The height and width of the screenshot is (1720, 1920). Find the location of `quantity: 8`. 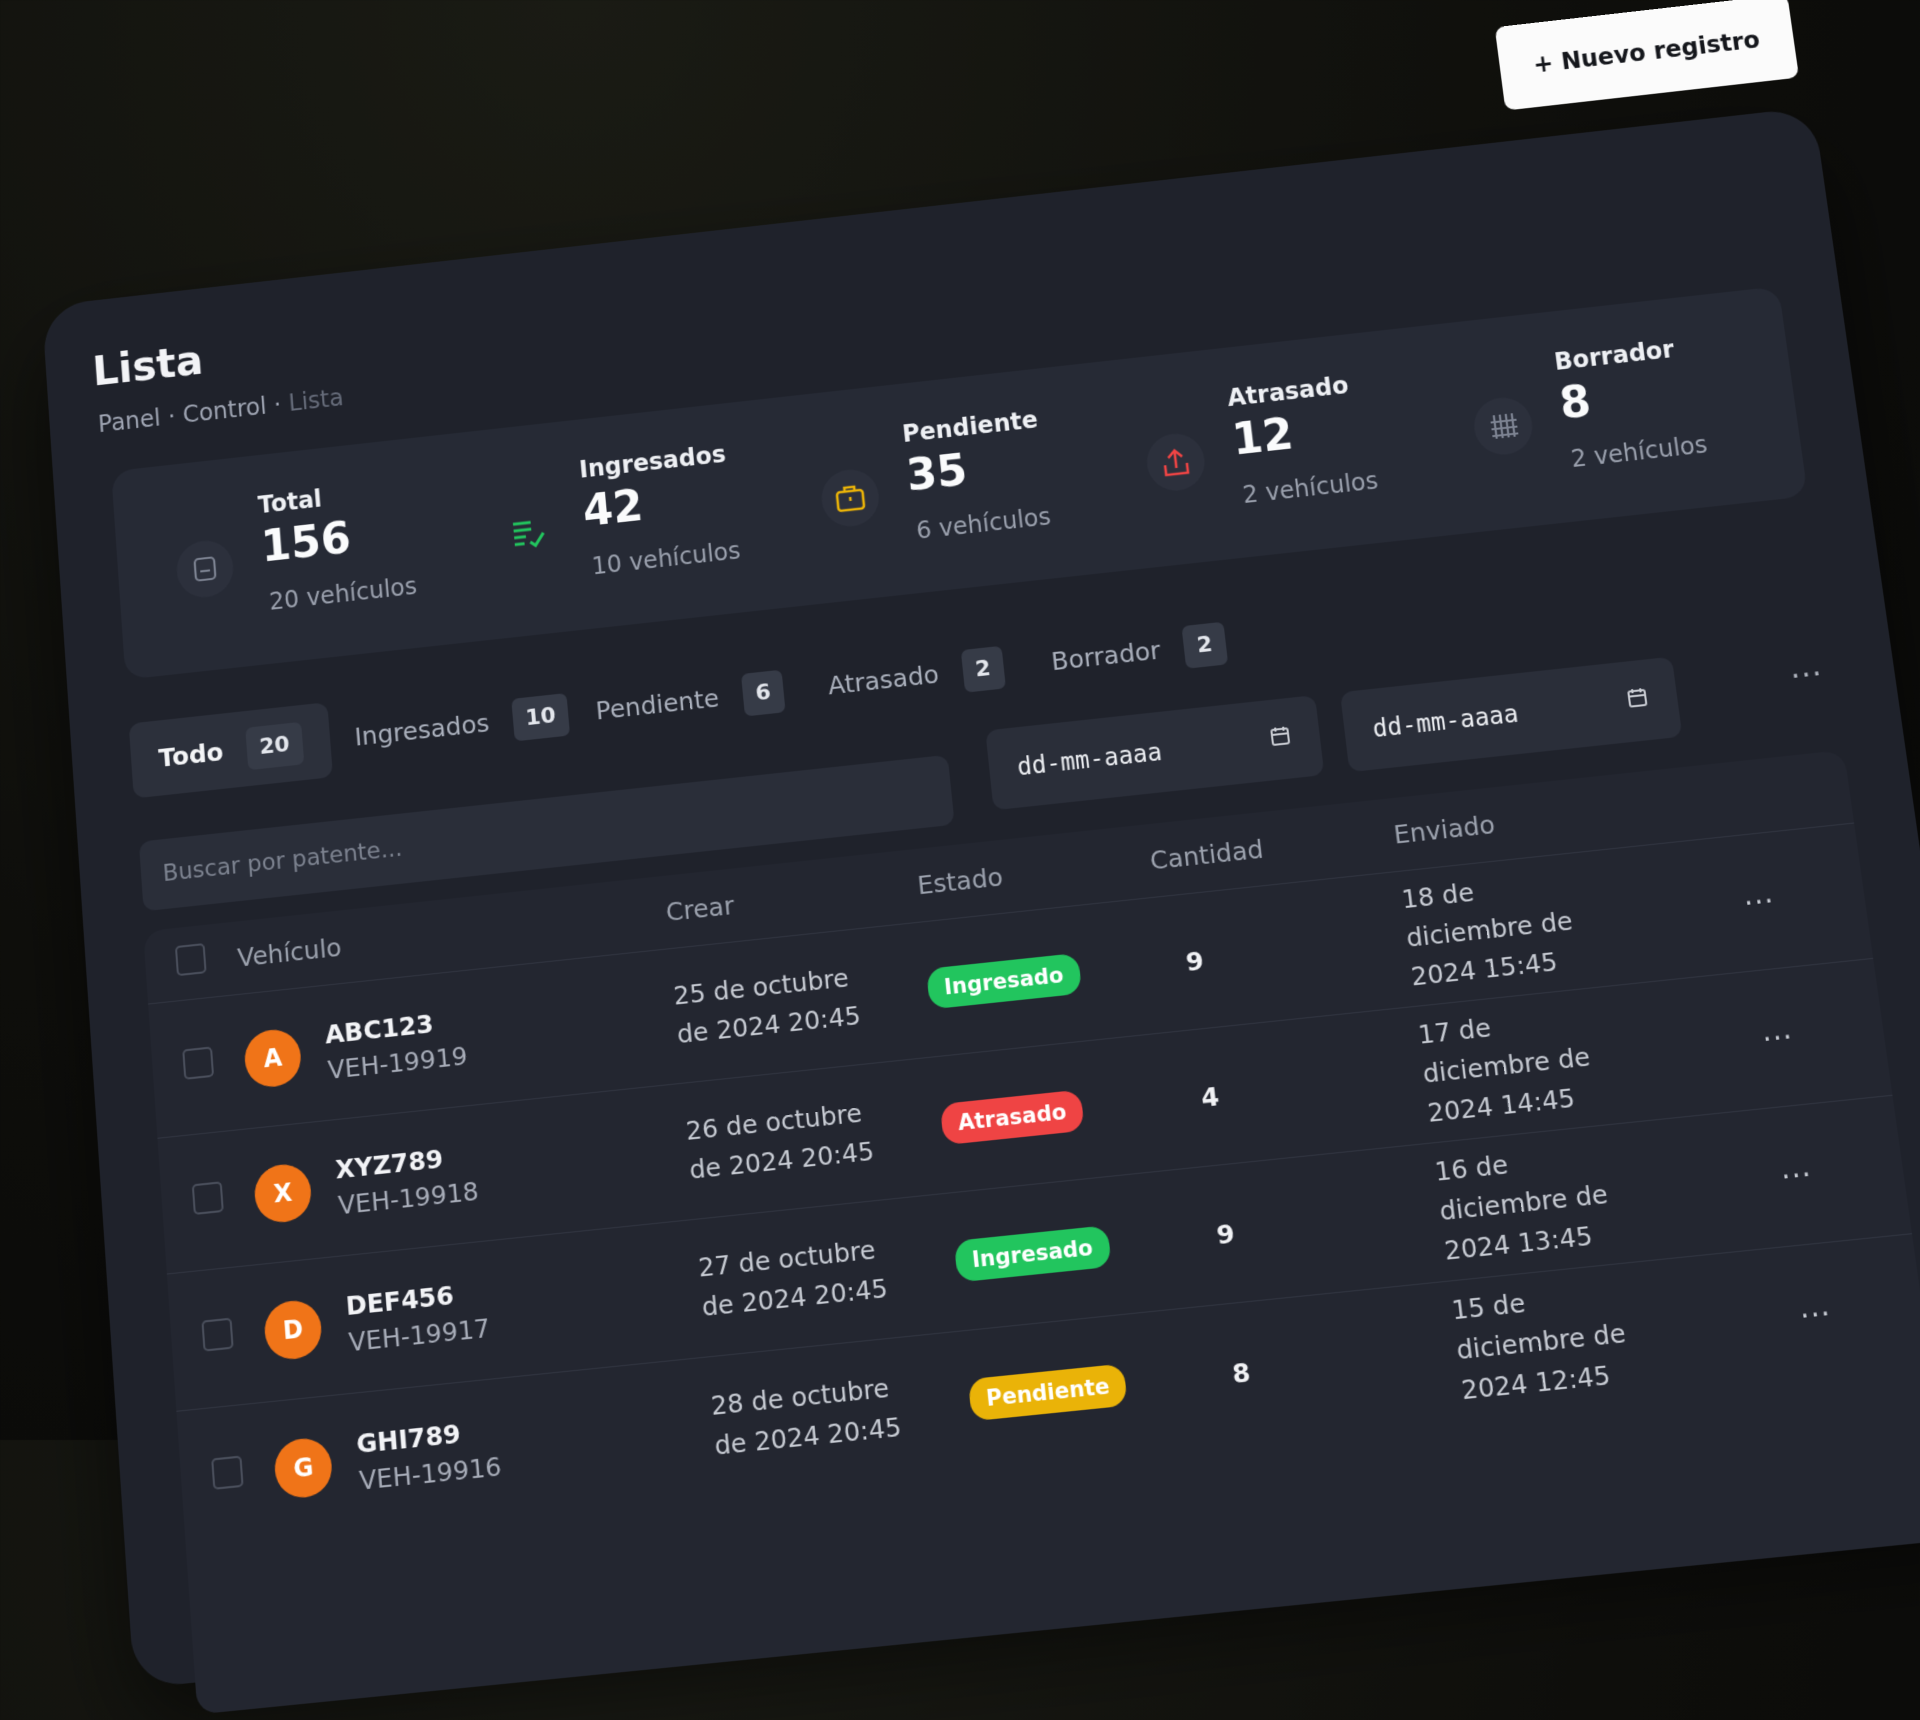

quantity: 8 is located at coordinates (1229, 1374).